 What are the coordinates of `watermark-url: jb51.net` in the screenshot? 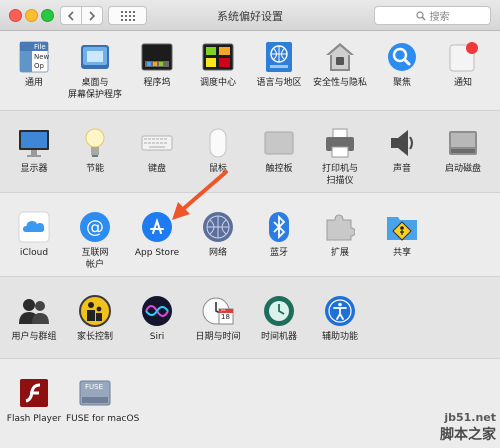 It's located at (470, 417).